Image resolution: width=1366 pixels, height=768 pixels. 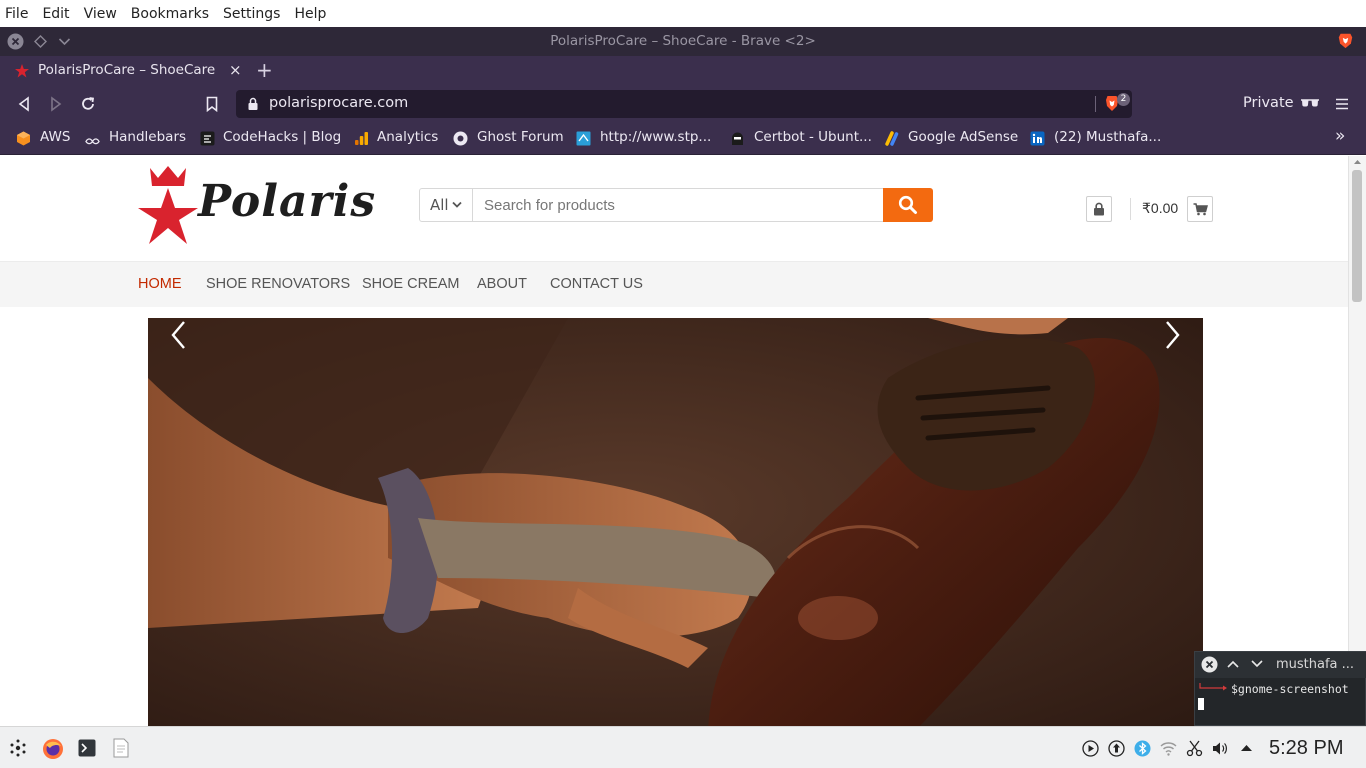 I want to click on menu-bookmarks: Bookmarks, so click(x=170, y=14).